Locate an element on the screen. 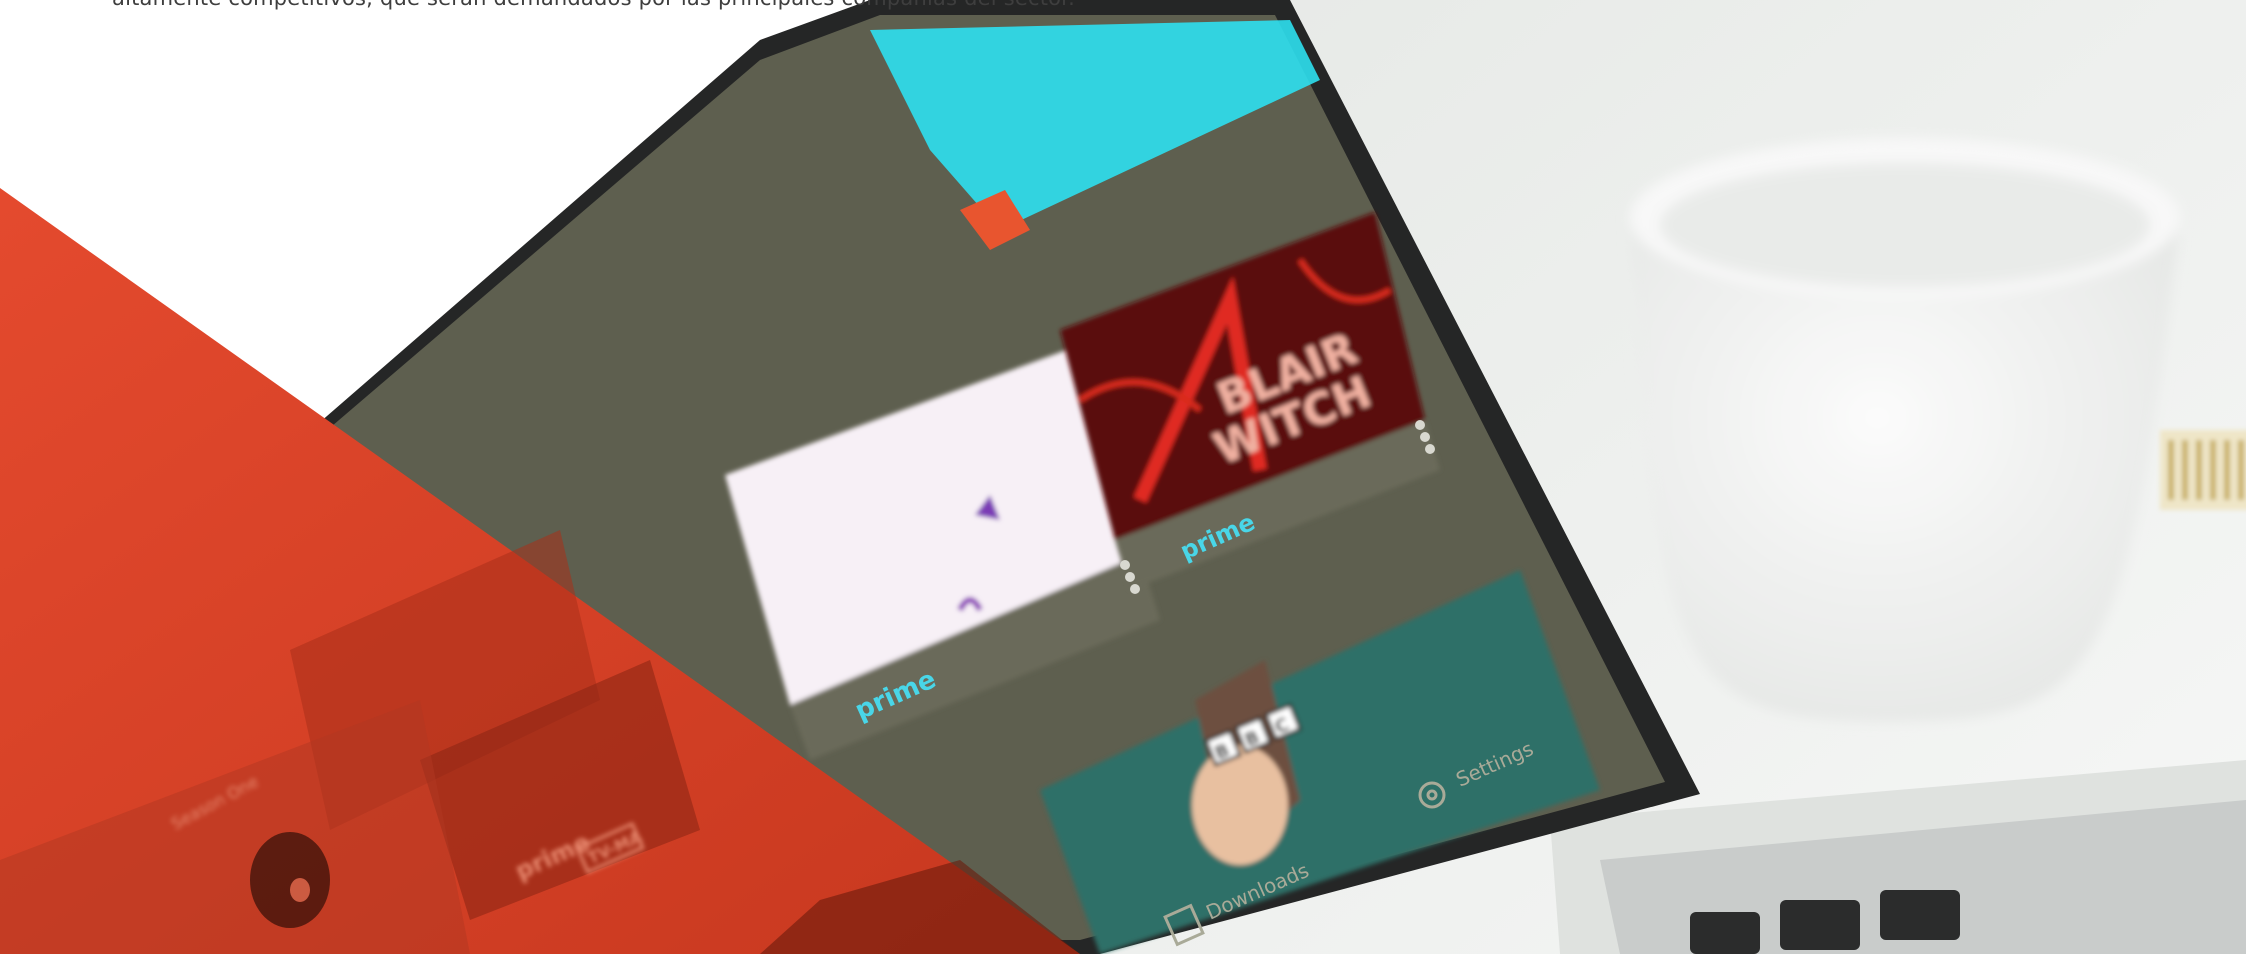  notebook is located at coordinates (2203, 470).